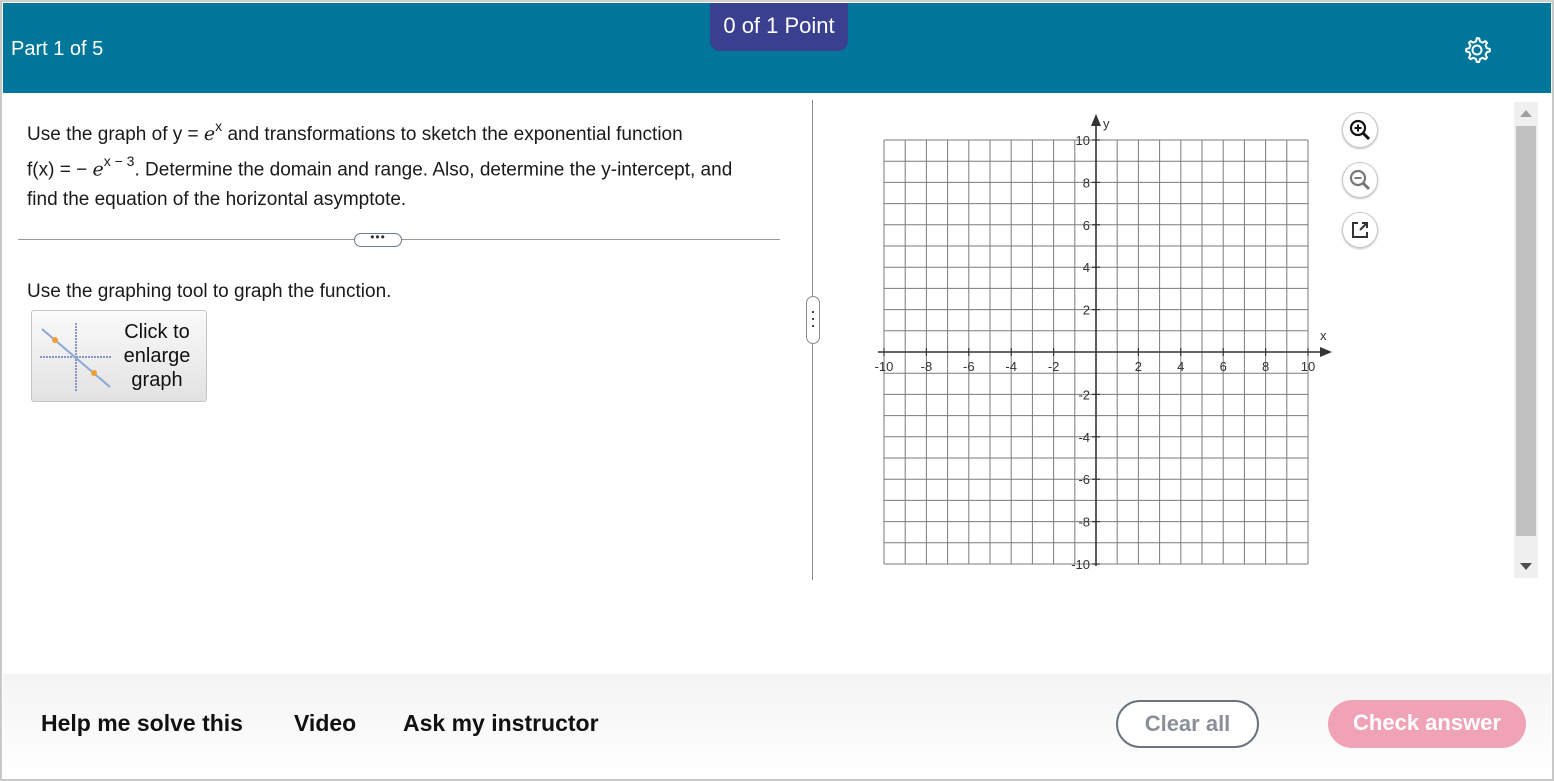 This screenshot has width=1554, height=781. What do you see at coordinates (1223, 366) in the screenshot?
I see `x-tick-label: 6` at bounding box center [1223, 366].